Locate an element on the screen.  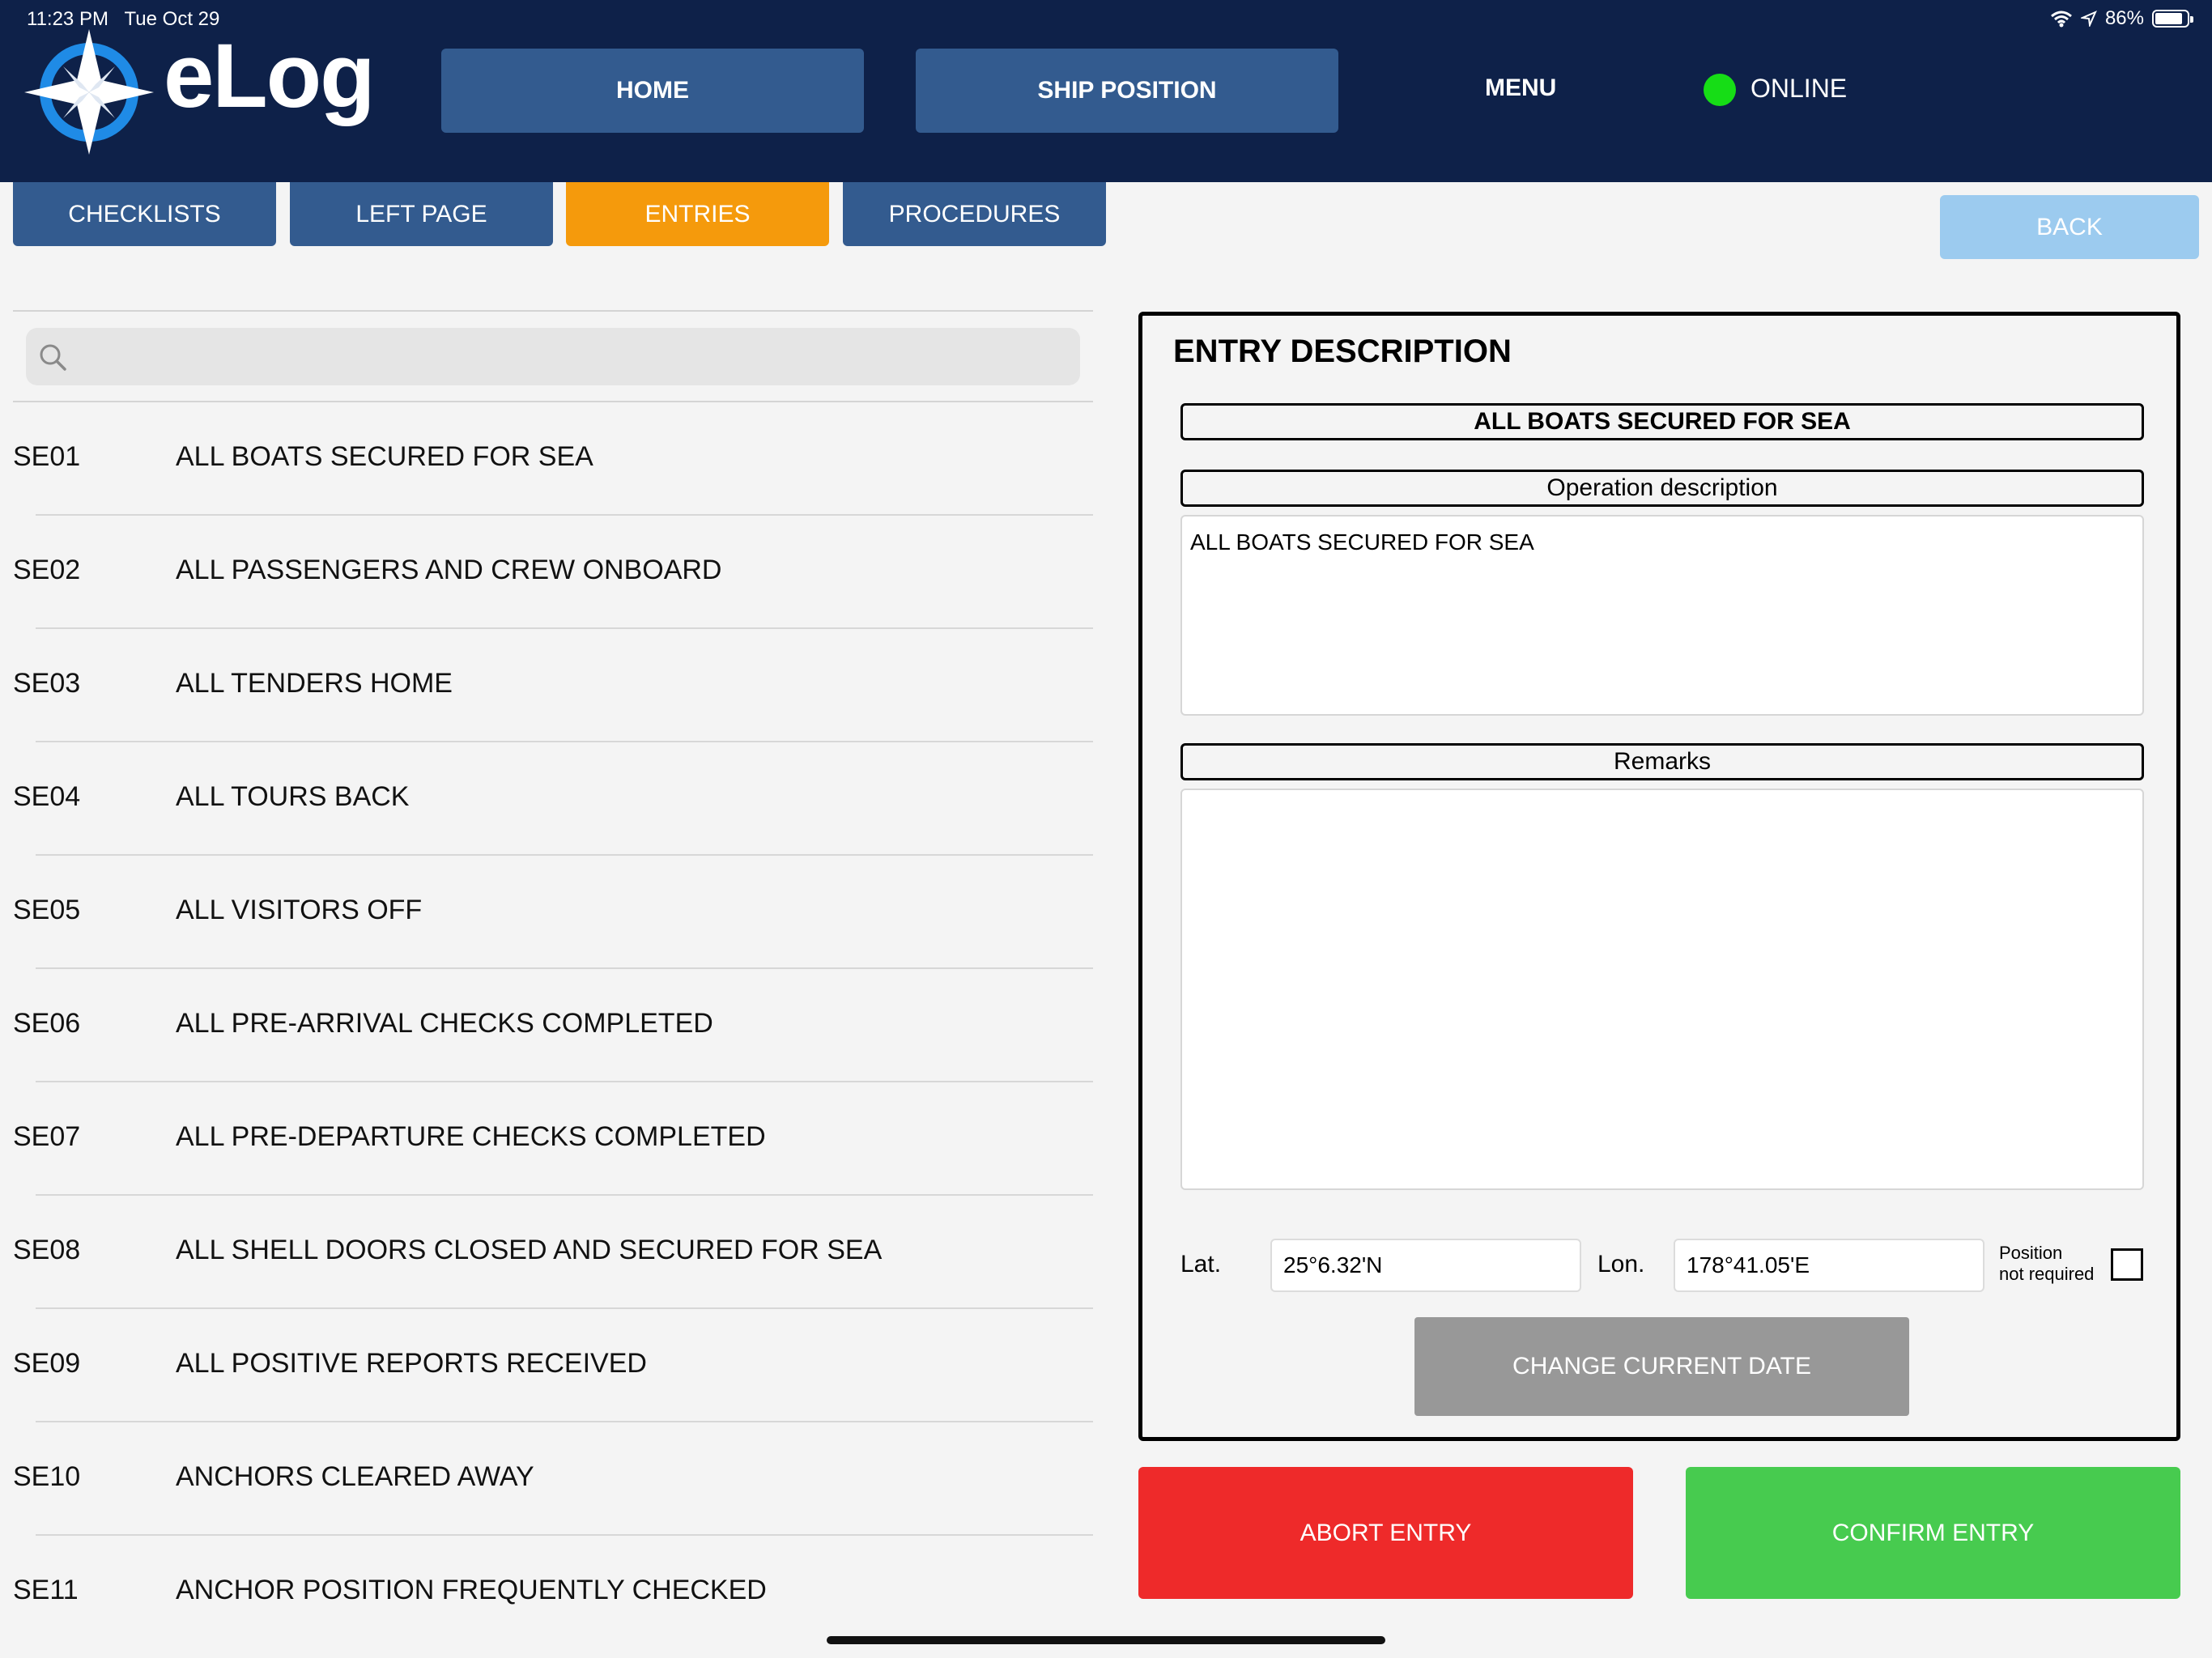
entry-code: SE06 is located at coordinates (47, 1023).